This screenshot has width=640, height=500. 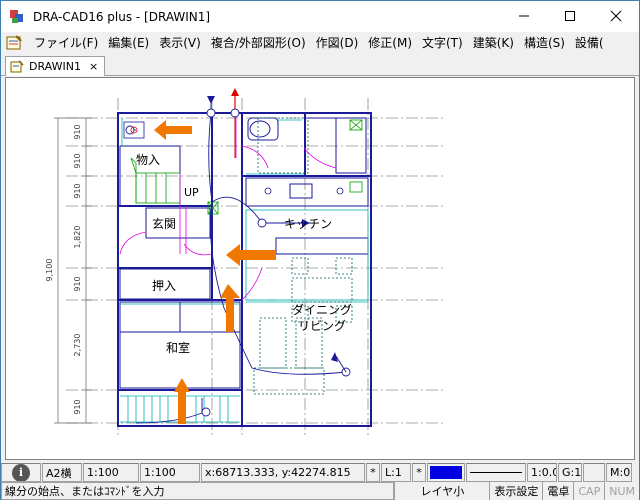 What do you see at coordinates (419, 472) in the screenshot?
I see `color-star: *` at bounding box center [419, 472].